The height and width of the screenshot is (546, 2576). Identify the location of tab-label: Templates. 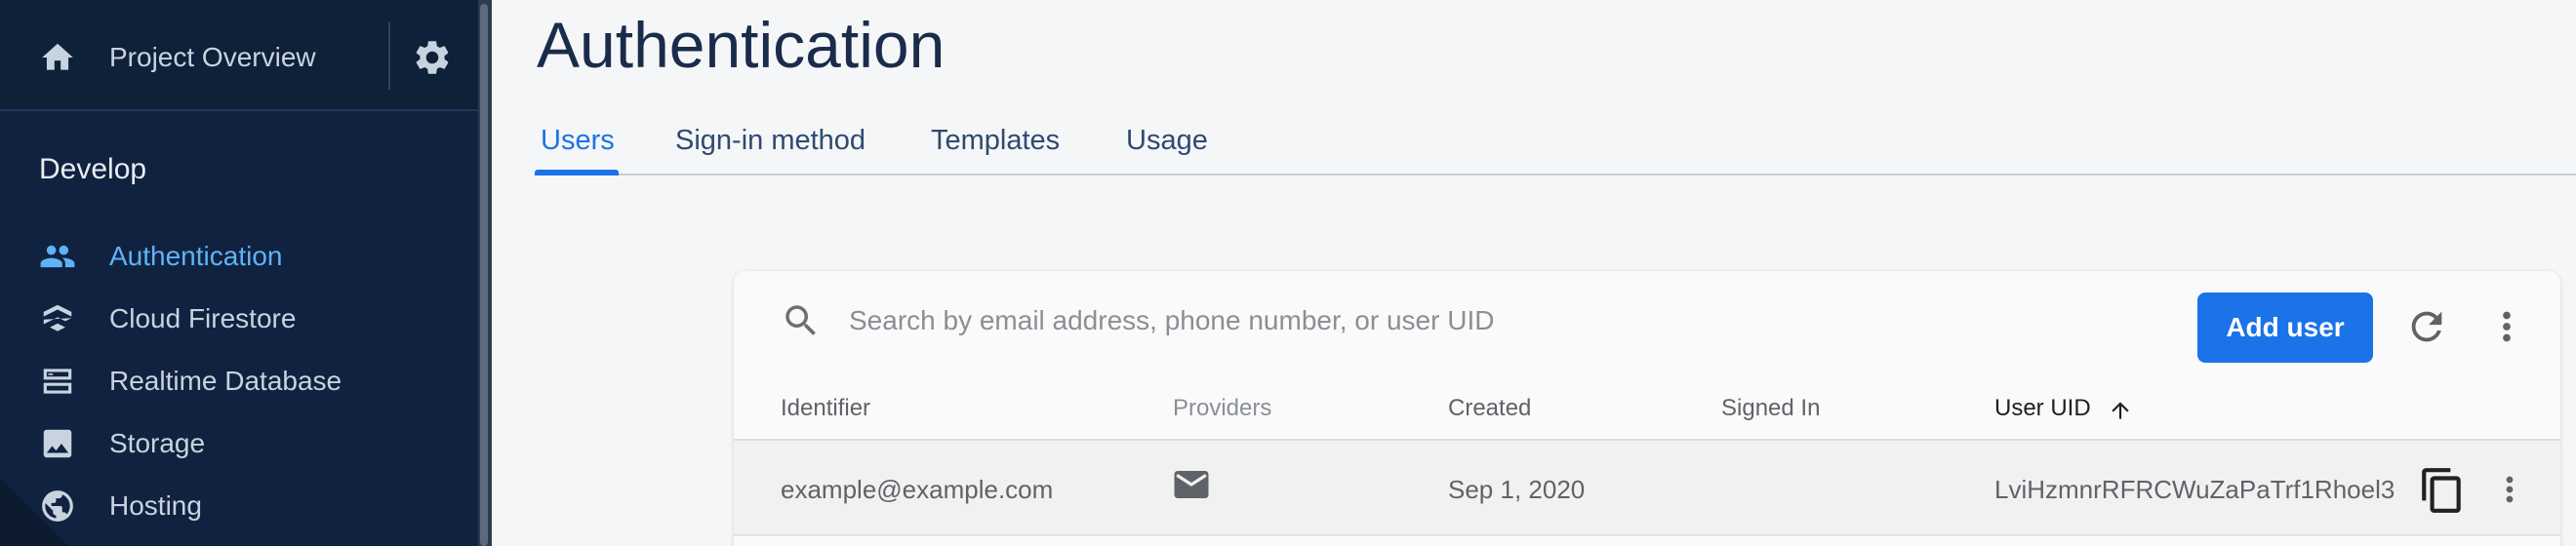
(996, 140).